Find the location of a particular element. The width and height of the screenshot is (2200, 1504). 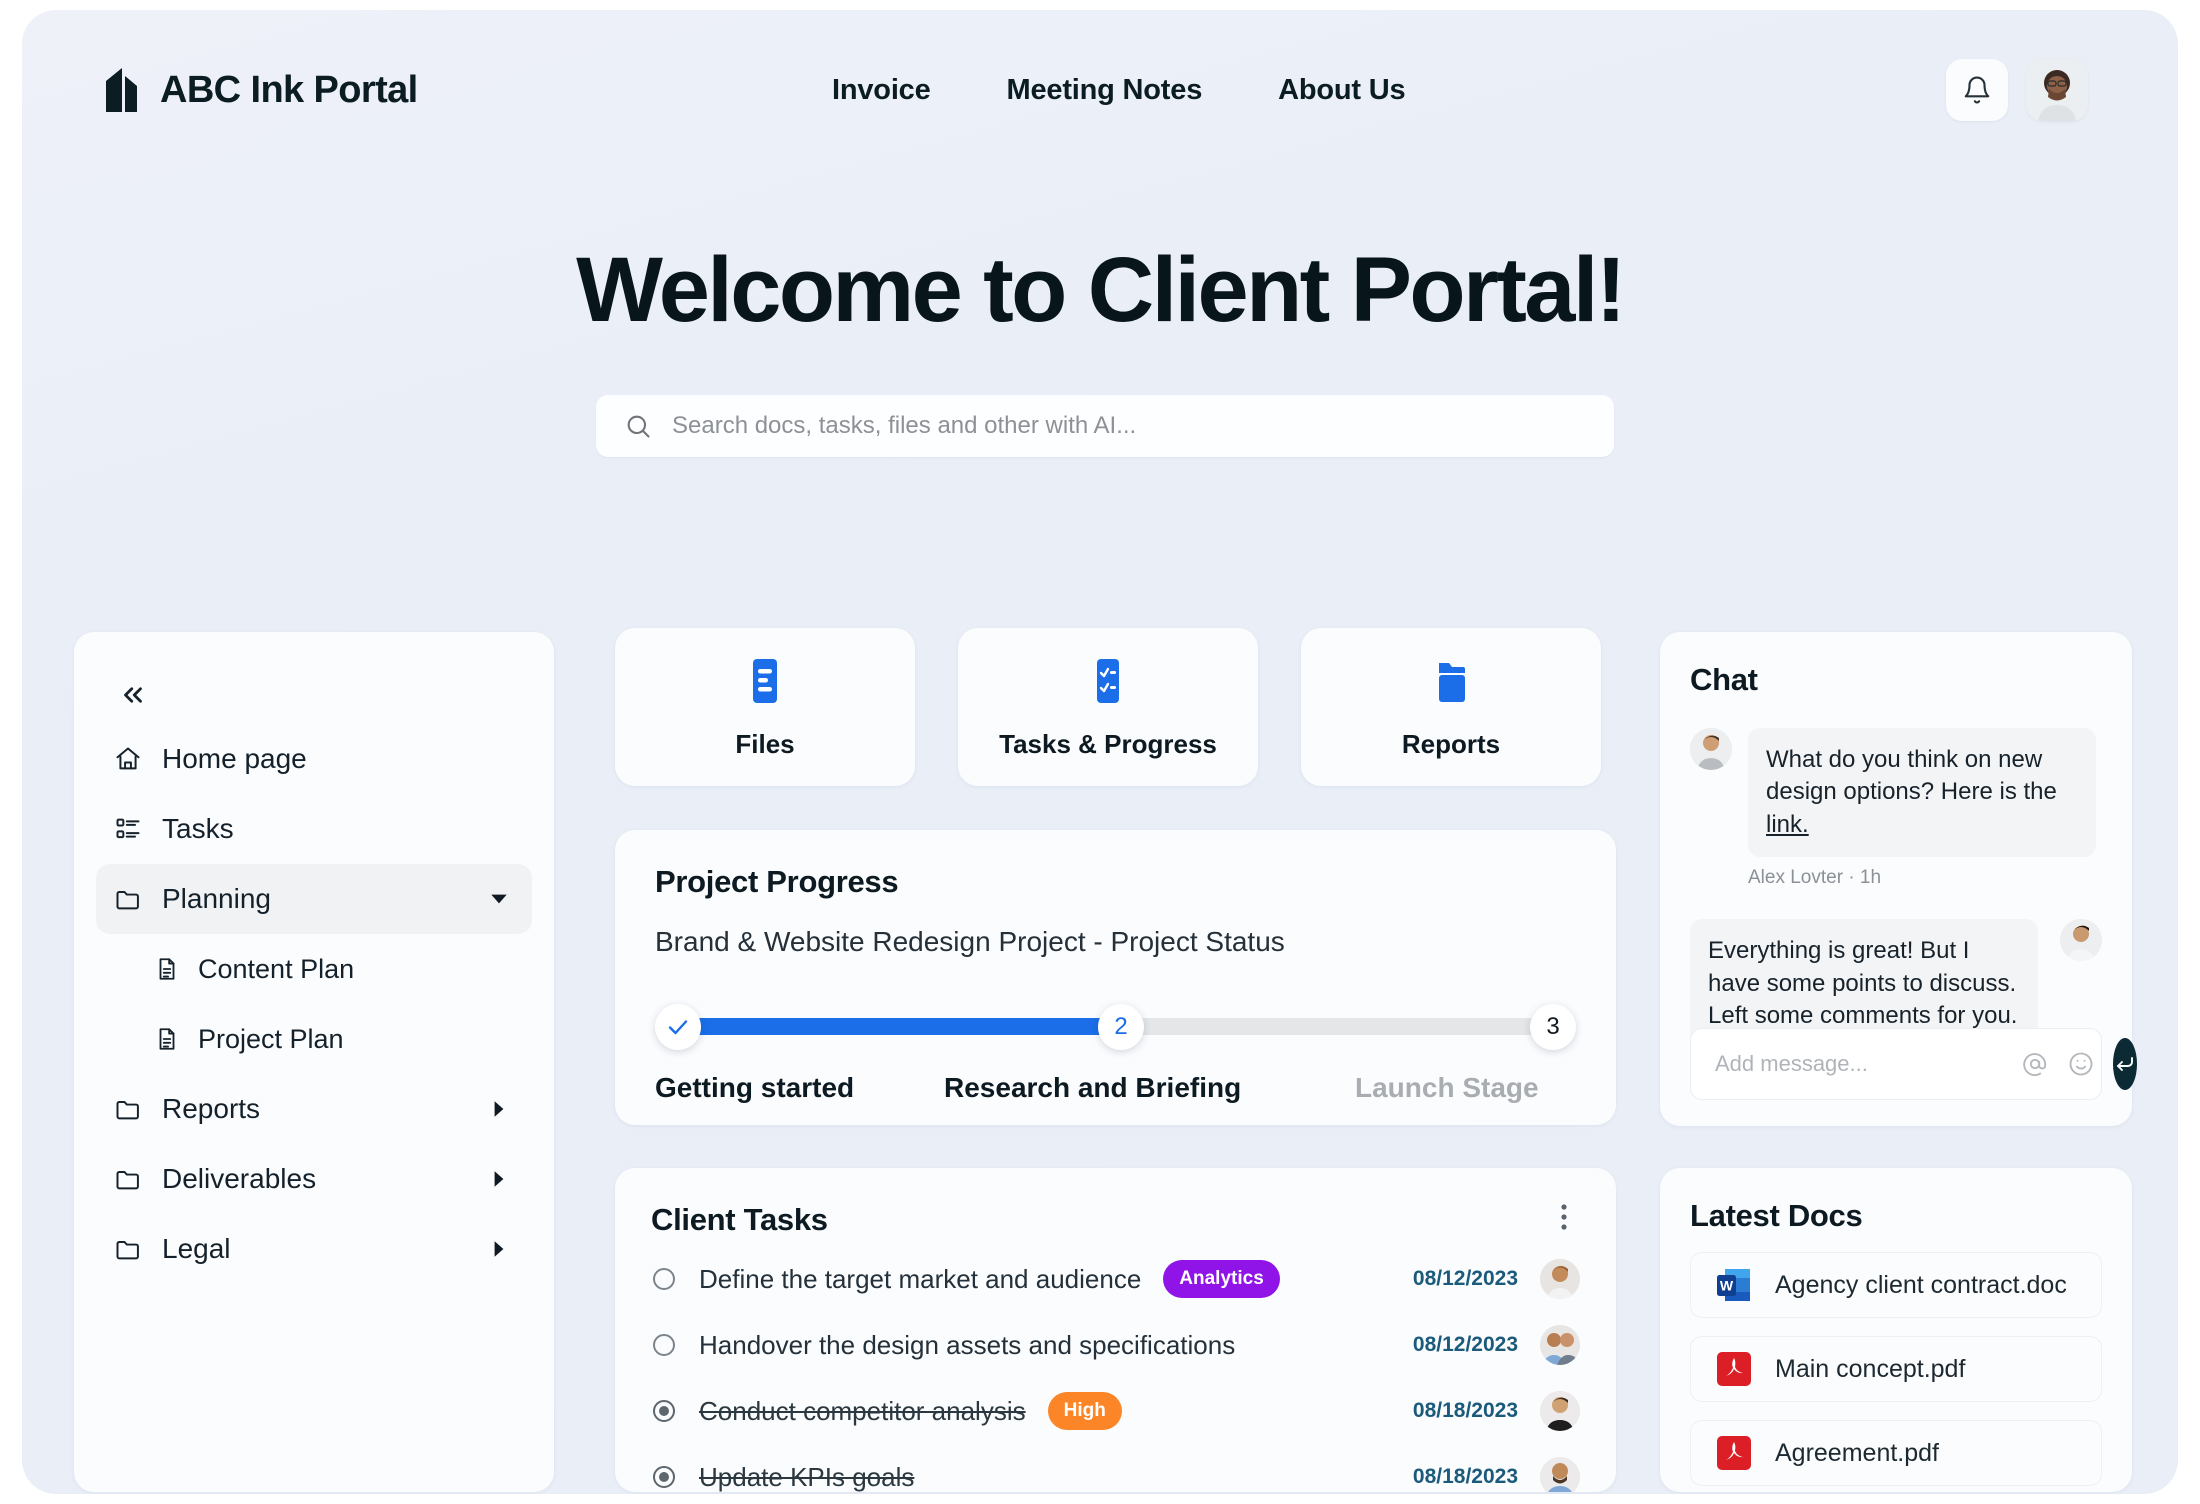

sidebar-item-label: Legal is located at coordinates (196, 1248).